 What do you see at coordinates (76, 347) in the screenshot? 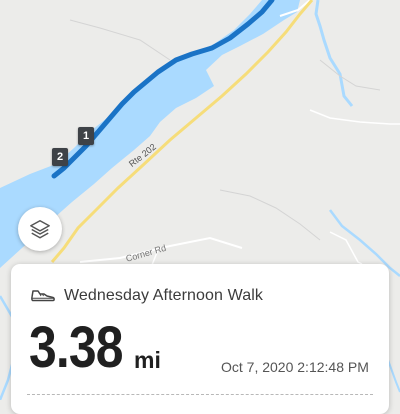
I see `distance-value: 3.38` at bounding box center [76, 347].